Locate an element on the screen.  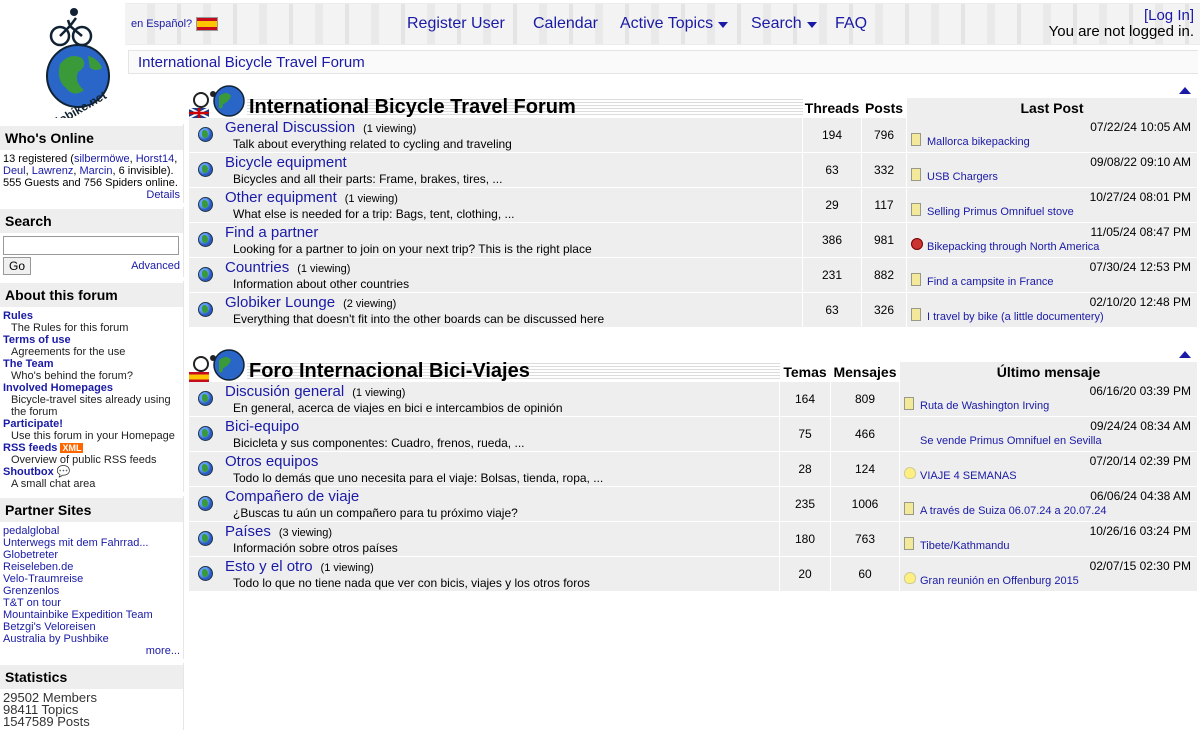
globike-logo: globike.net is located at coordinates (79, 62).